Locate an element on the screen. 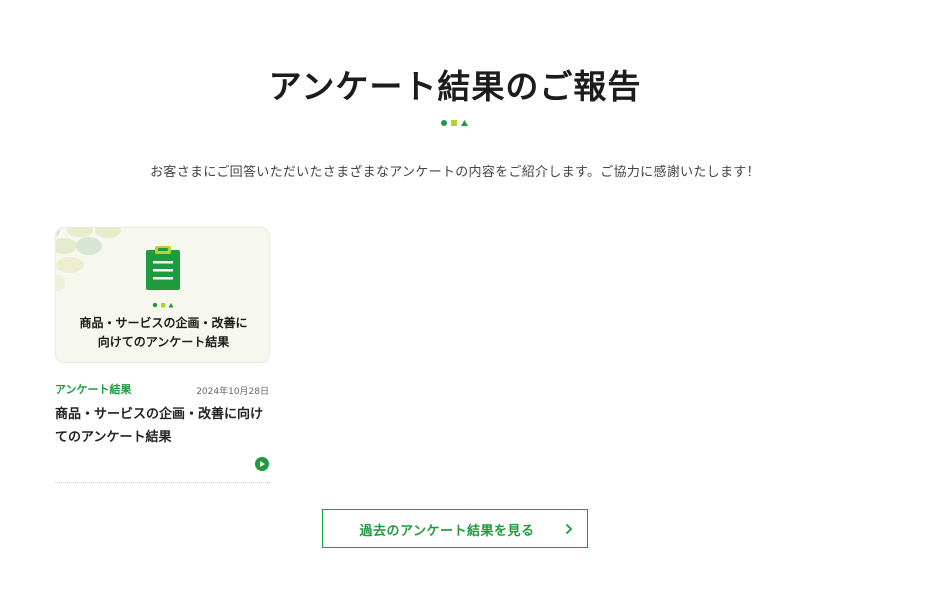 The image size is (944, 616). thumbnail-title: 商品・サービスの企画・改善に 向けてのアンケート結果 is located at coordinates (162, 333).